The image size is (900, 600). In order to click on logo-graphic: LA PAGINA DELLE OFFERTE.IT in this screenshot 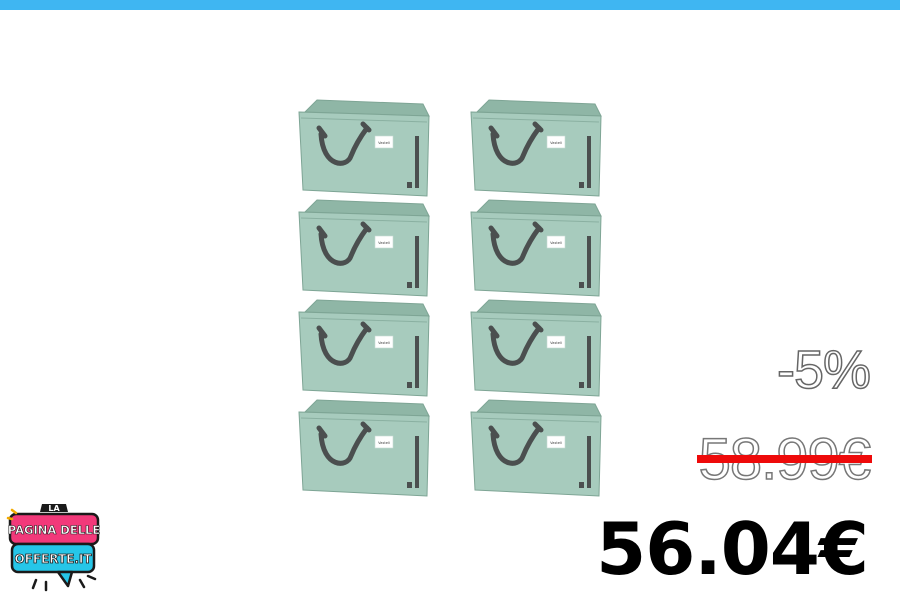, I will do `click(53, 548)`.